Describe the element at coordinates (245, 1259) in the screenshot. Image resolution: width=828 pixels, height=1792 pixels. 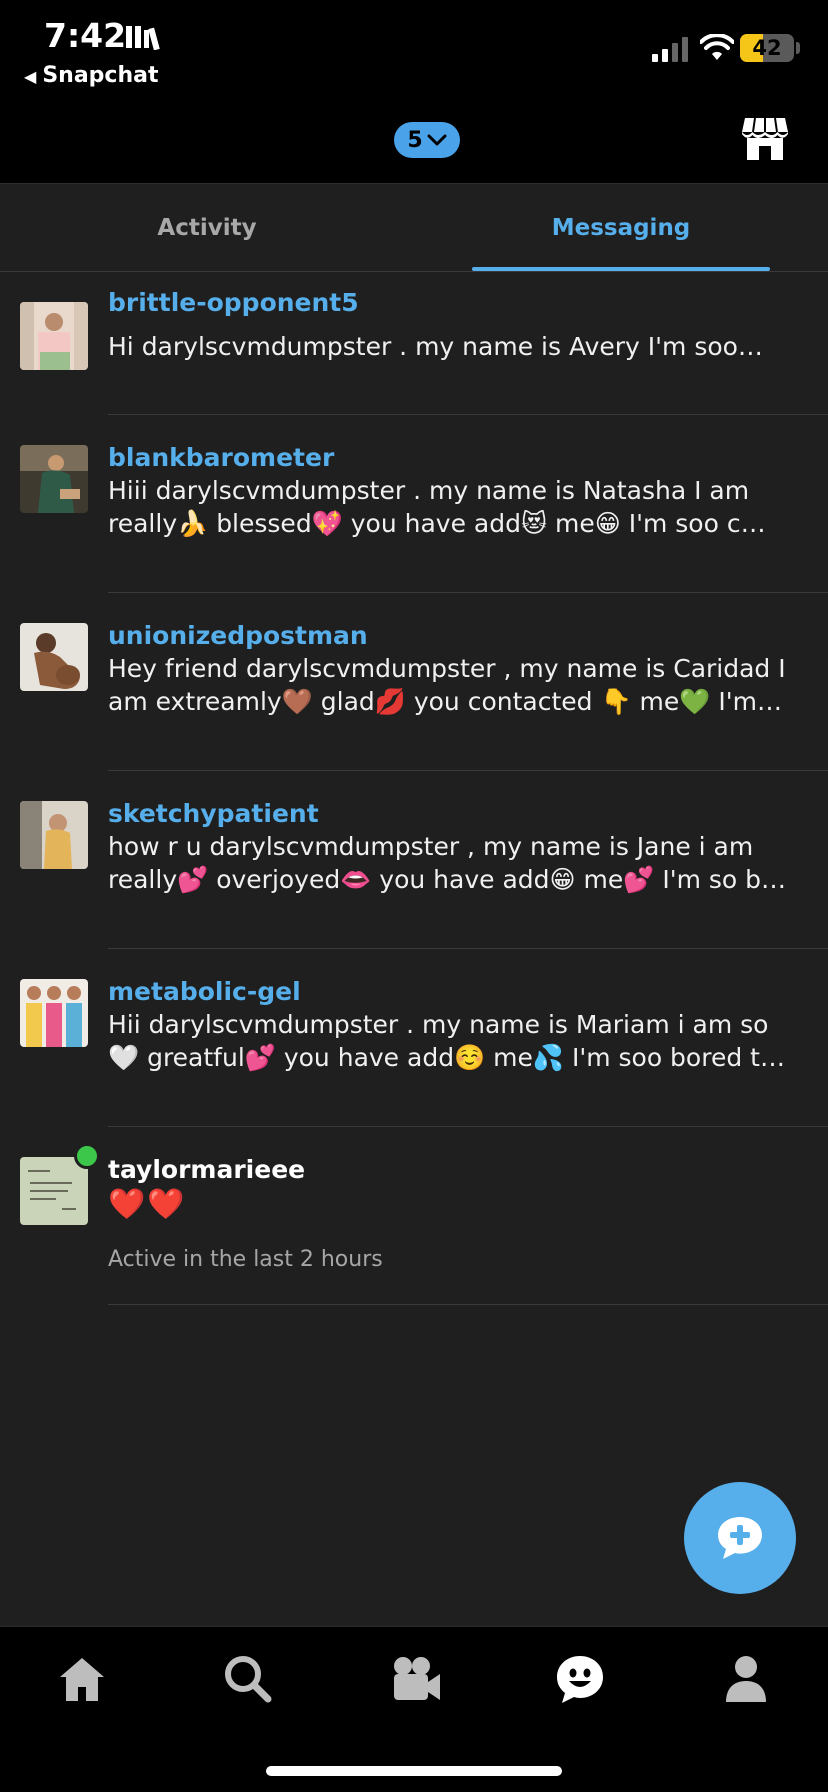
I see `active-status-text: Active in the last 2 hours` at that location.